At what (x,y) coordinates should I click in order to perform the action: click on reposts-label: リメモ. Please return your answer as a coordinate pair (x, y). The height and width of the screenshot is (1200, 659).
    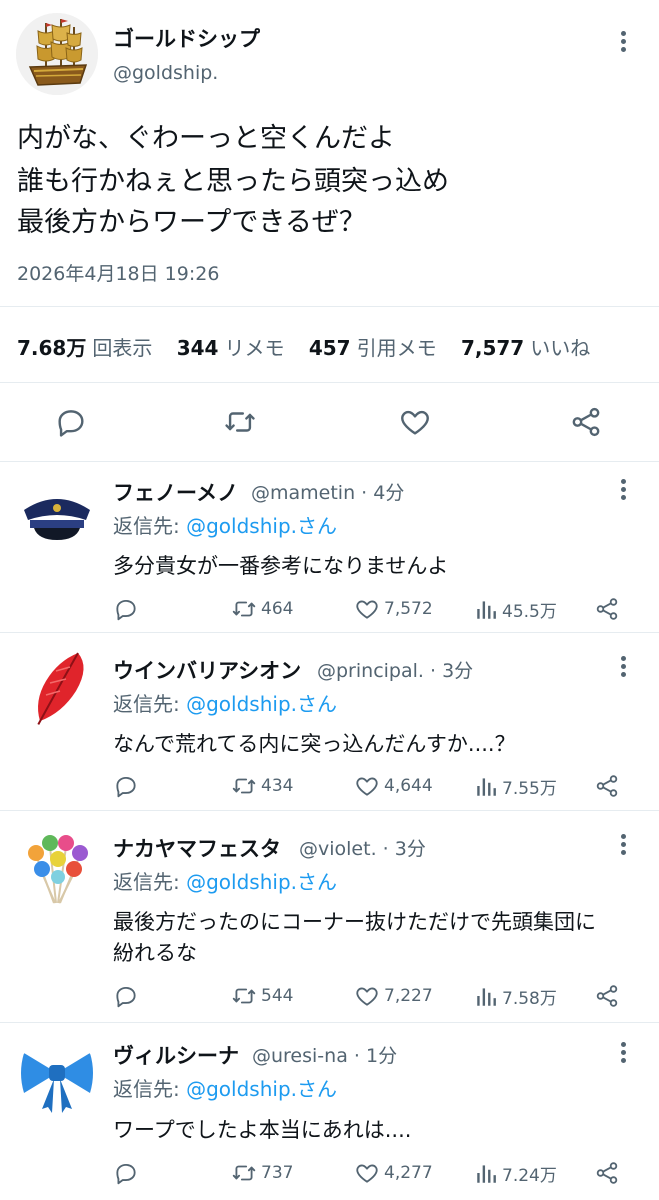
    Looking at the image, I should click on (254, 348).